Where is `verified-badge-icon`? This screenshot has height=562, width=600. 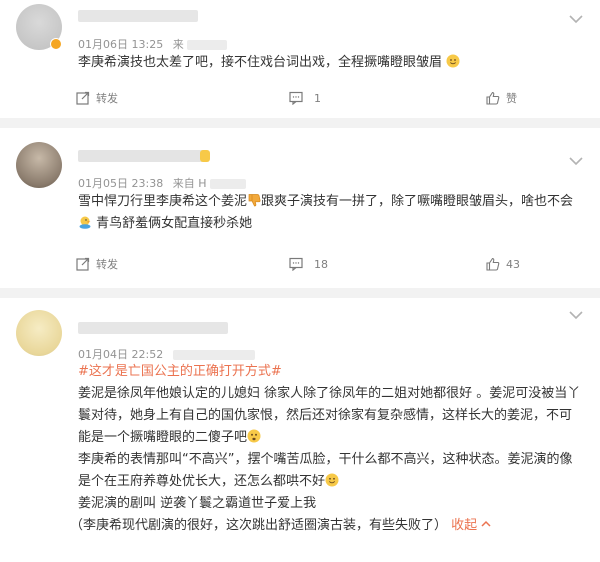 verified-badge-icon is located at coordinates (56, 44).